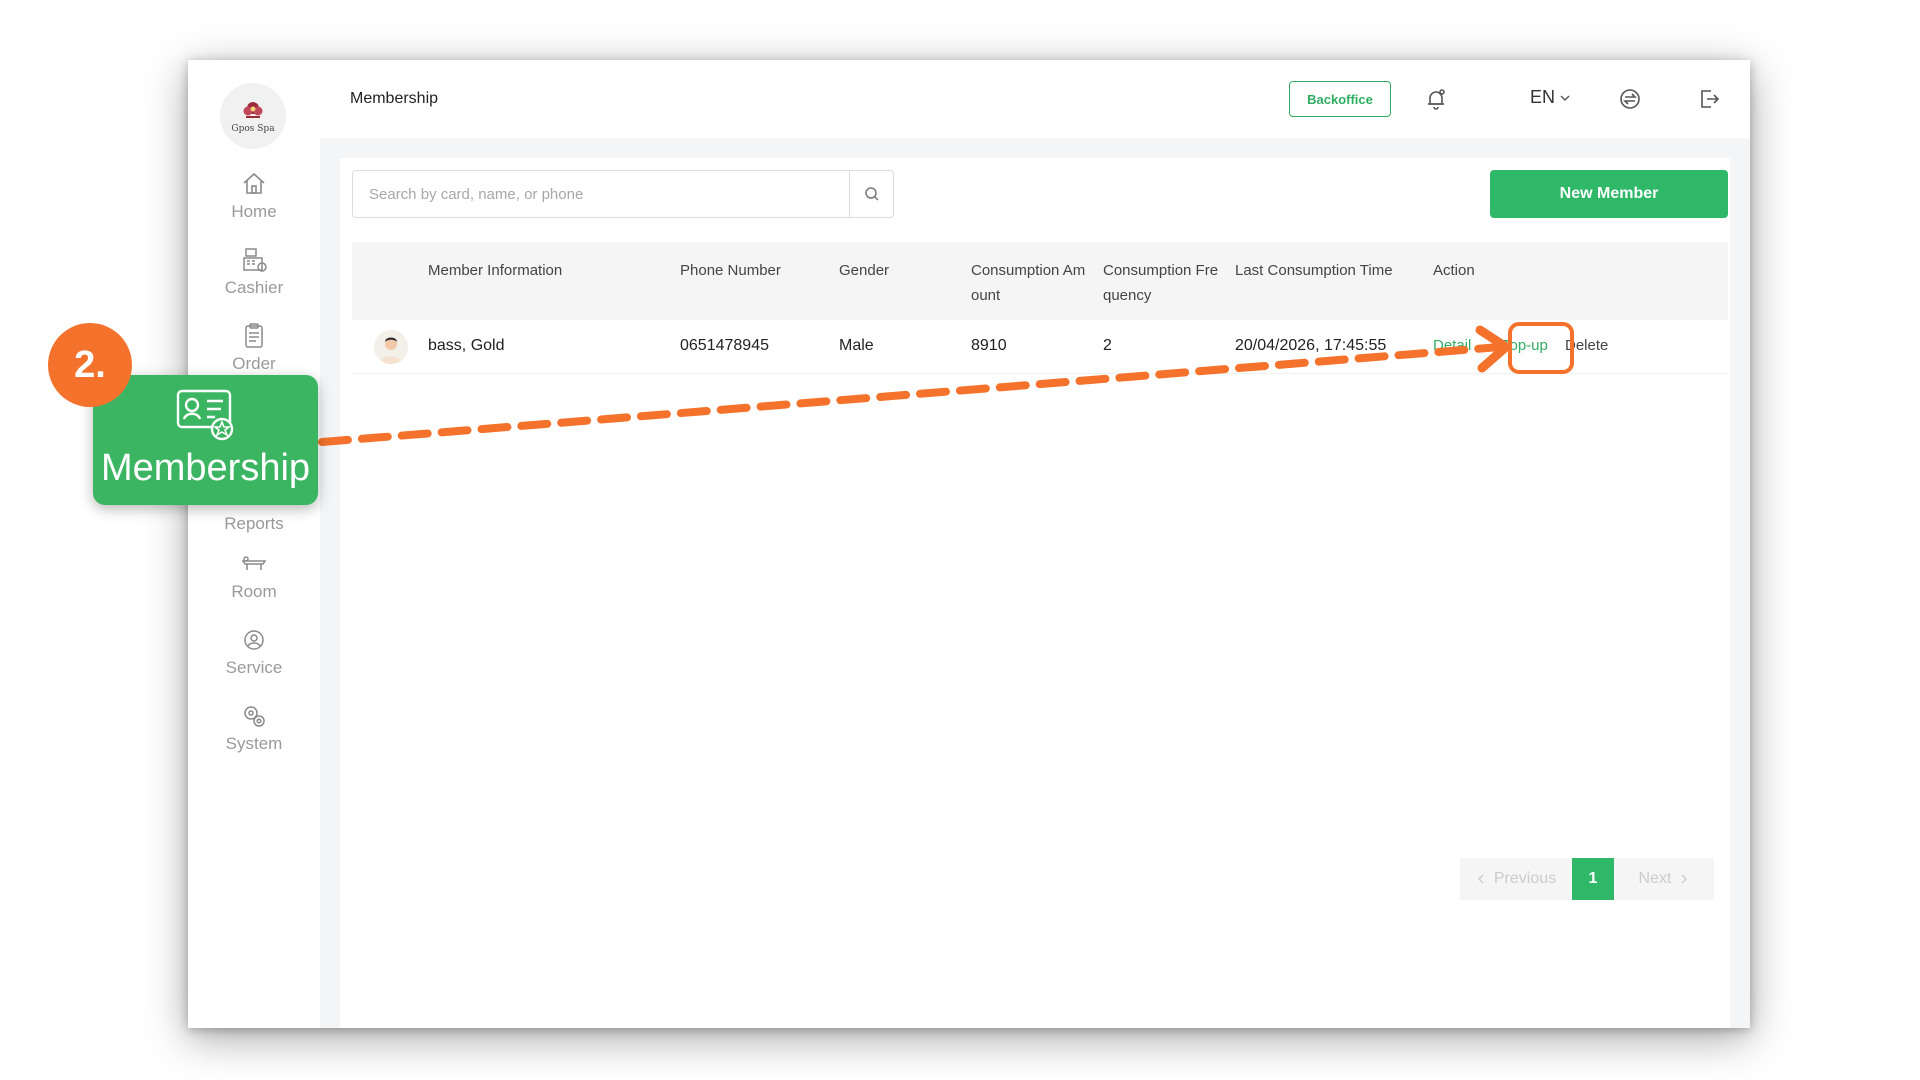 Image resolution: width=1920 pixels, height=1080 pixels. Describe the element at coordinates (1525, 878) in the screenshot. I see `previous-label: Previous` at that location.